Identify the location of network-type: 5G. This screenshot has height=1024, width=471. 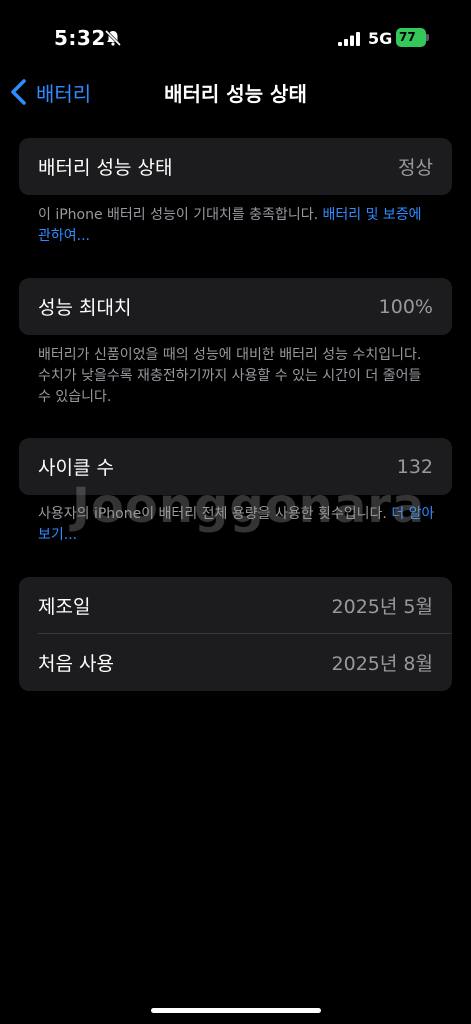
(380, 38).